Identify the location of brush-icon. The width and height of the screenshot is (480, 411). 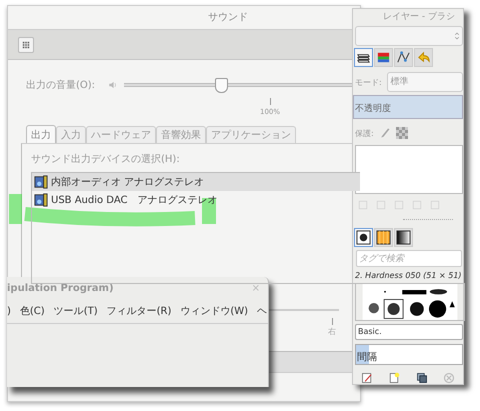
(384, 133).